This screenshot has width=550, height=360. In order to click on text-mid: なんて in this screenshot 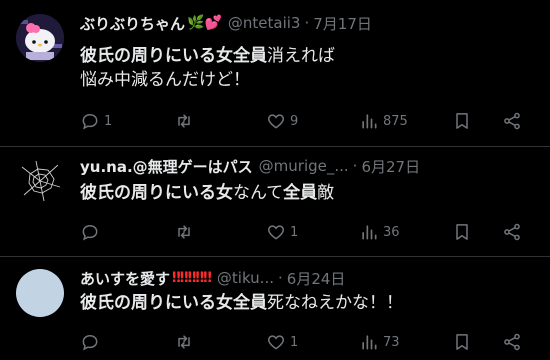, I will do `click(258, 193)`.